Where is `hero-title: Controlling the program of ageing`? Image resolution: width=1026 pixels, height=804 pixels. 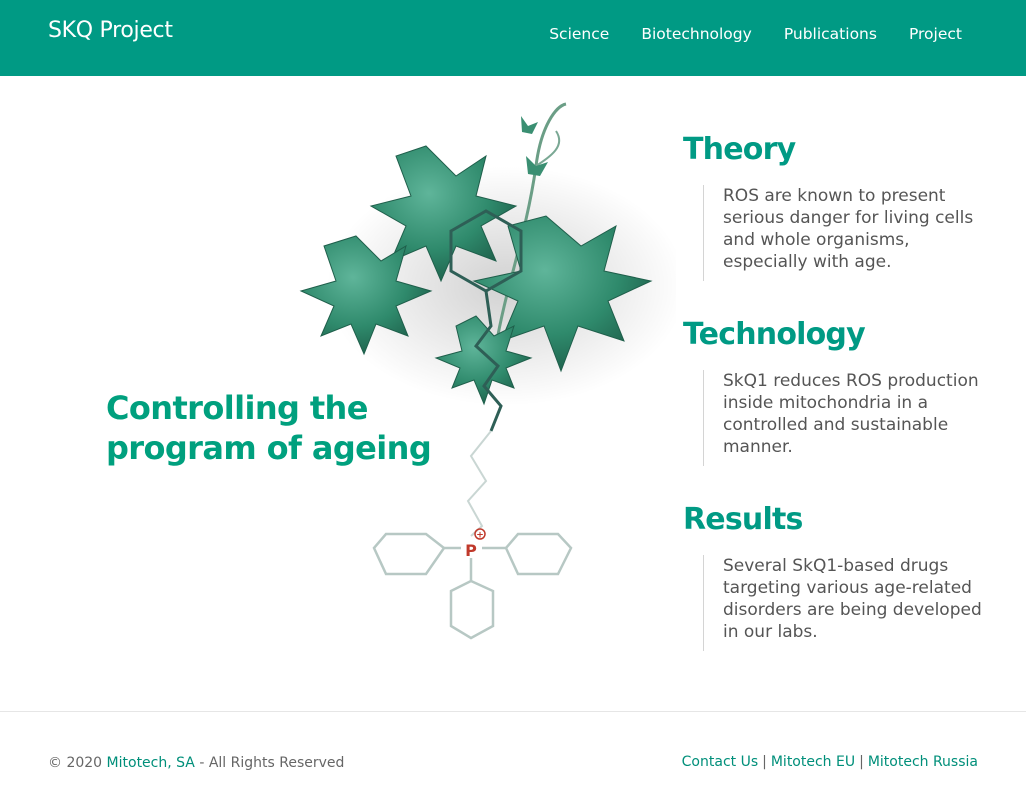
hero-title: Controlling the program of ageing is located at coordinates (269, 428).